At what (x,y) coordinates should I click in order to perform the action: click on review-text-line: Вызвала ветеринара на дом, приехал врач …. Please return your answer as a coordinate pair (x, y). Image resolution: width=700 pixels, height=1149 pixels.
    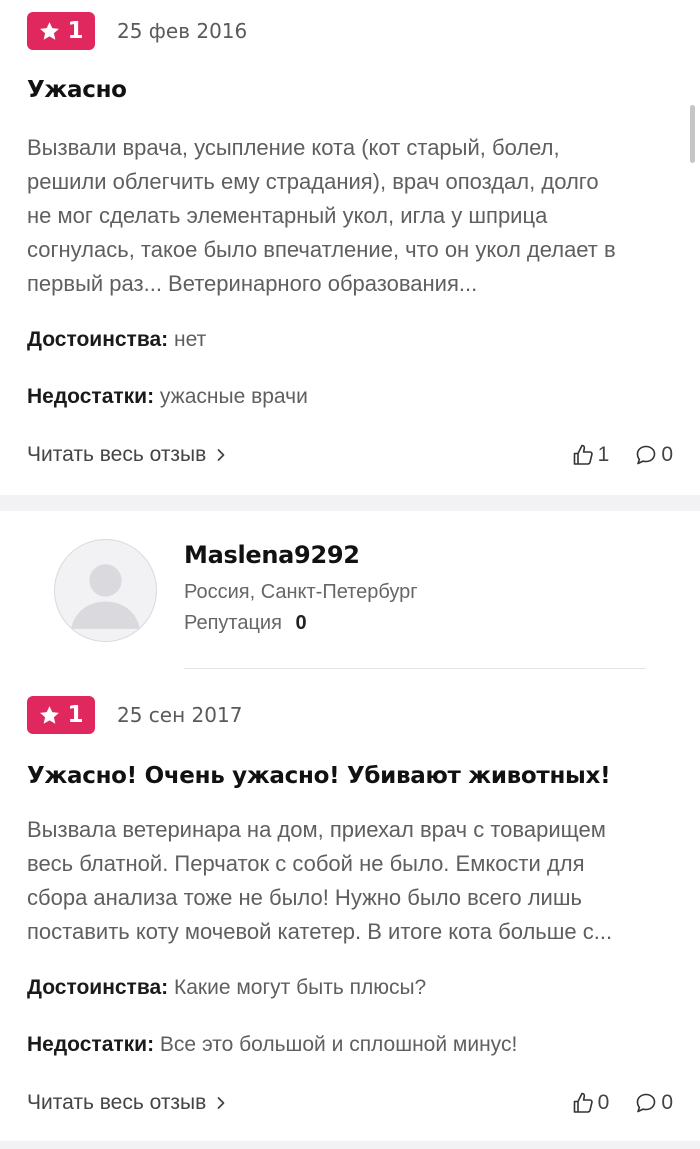
    Looking at the image, I should click on (316, 829).